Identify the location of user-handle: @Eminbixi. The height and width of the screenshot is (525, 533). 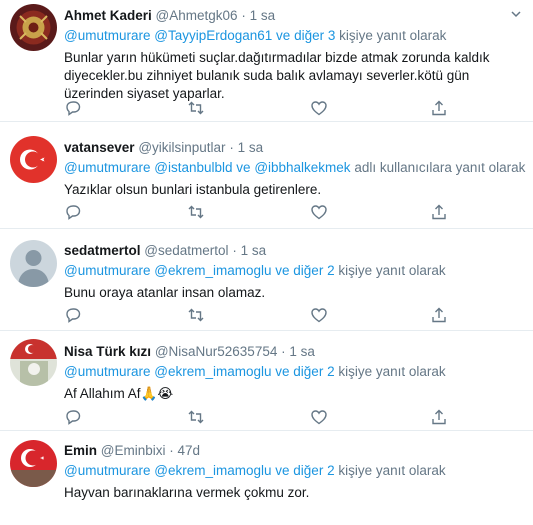
(133, 450).